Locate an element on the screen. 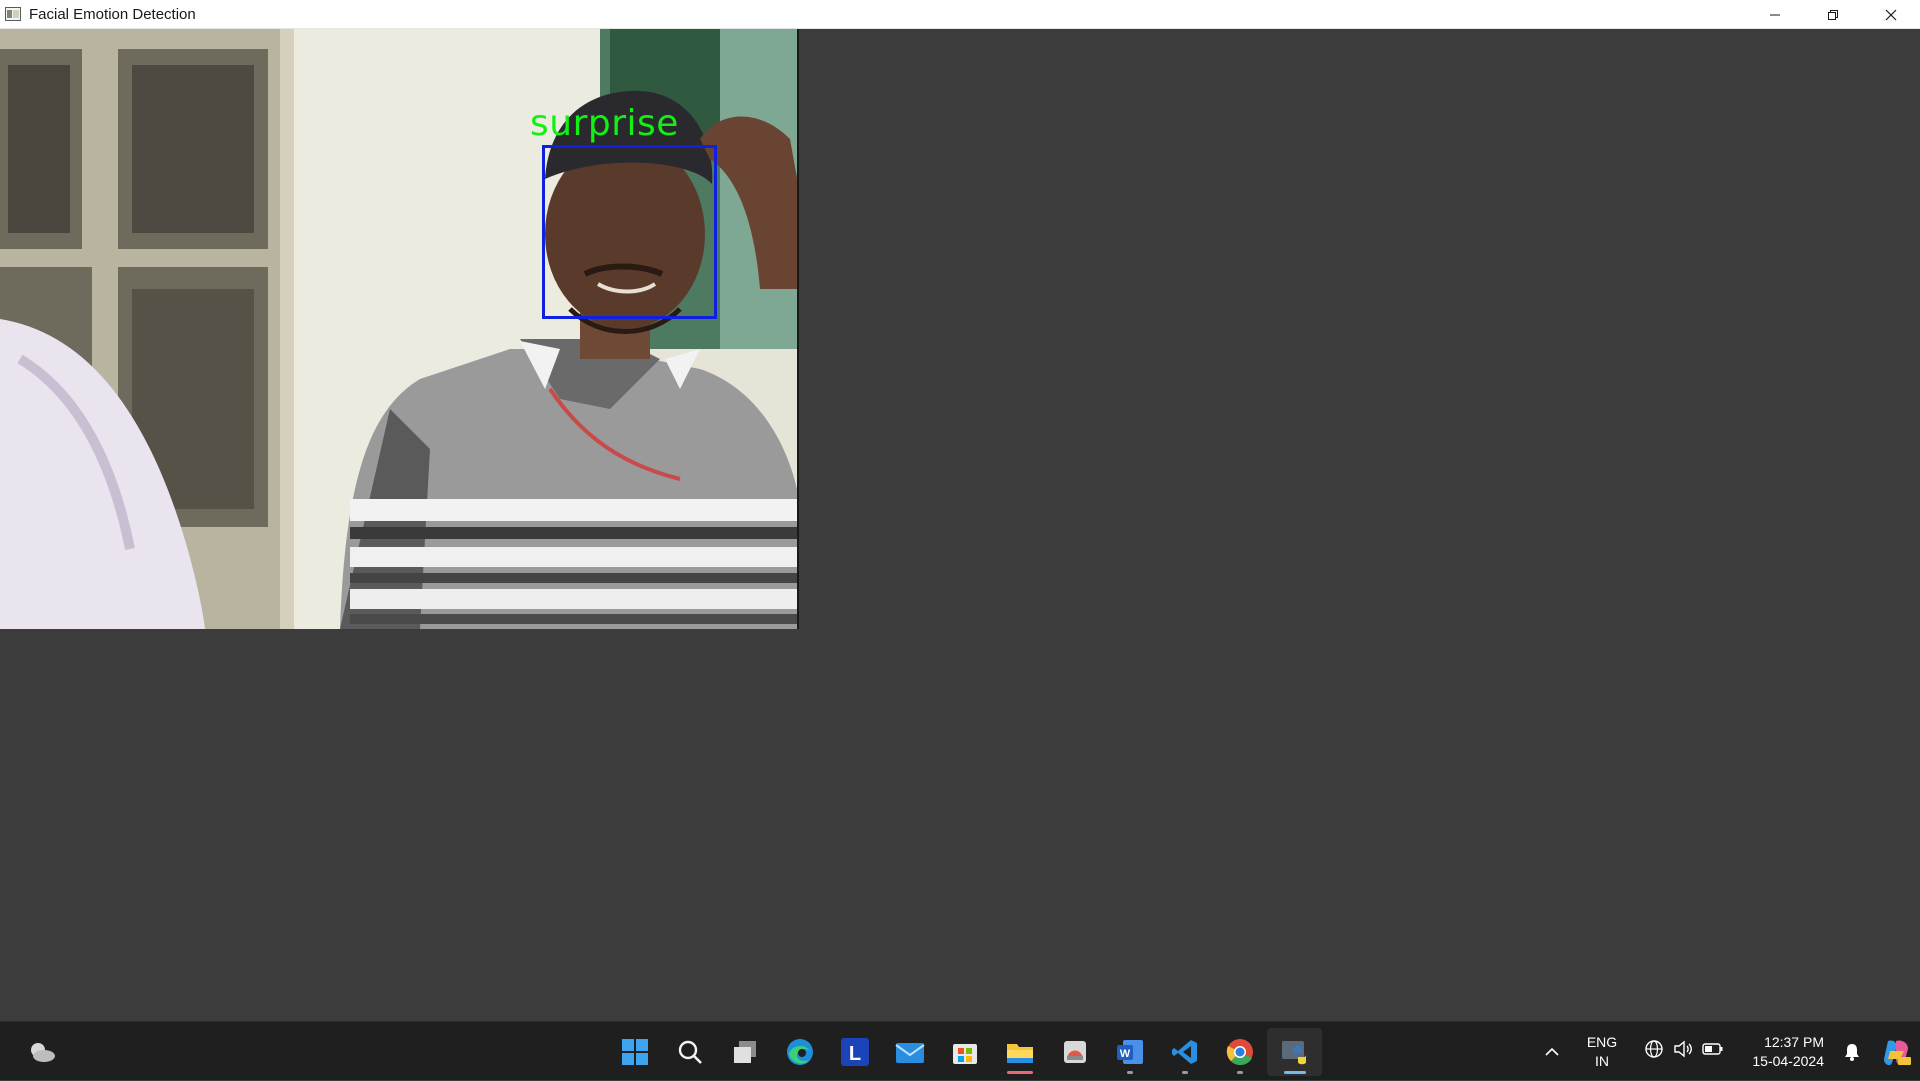  store-icon is located at coordinates (964, 1052).